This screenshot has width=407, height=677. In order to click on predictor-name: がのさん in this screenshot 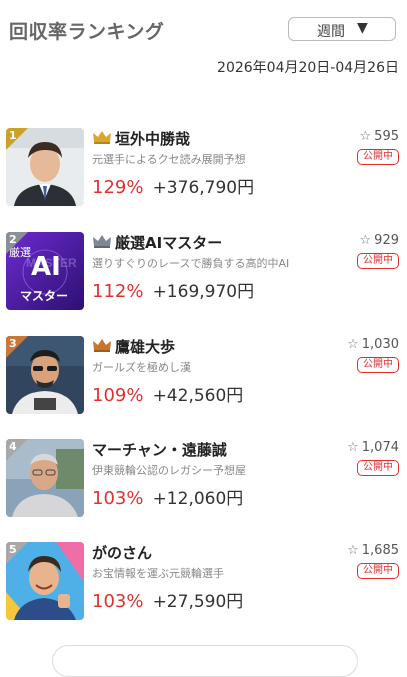, I will do `click(122, 552)`.